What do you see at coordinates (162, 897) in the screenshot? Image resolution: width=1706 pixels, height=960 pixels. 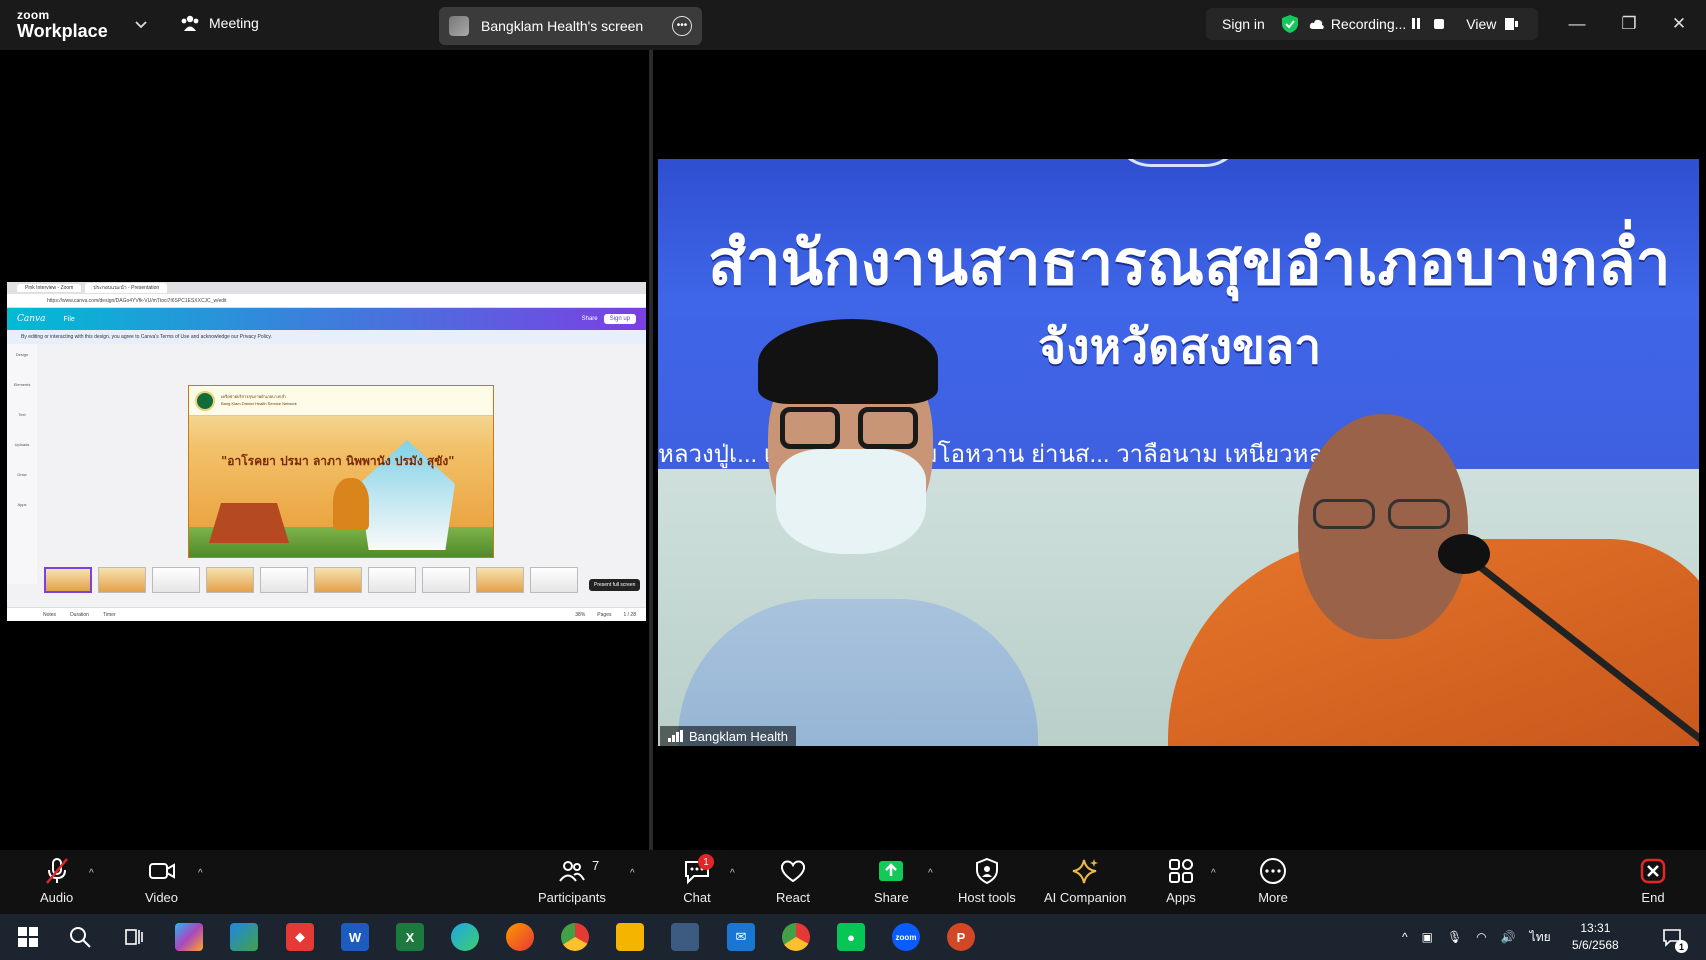 I see `video-label: Video` at bounding box center [162, 897].